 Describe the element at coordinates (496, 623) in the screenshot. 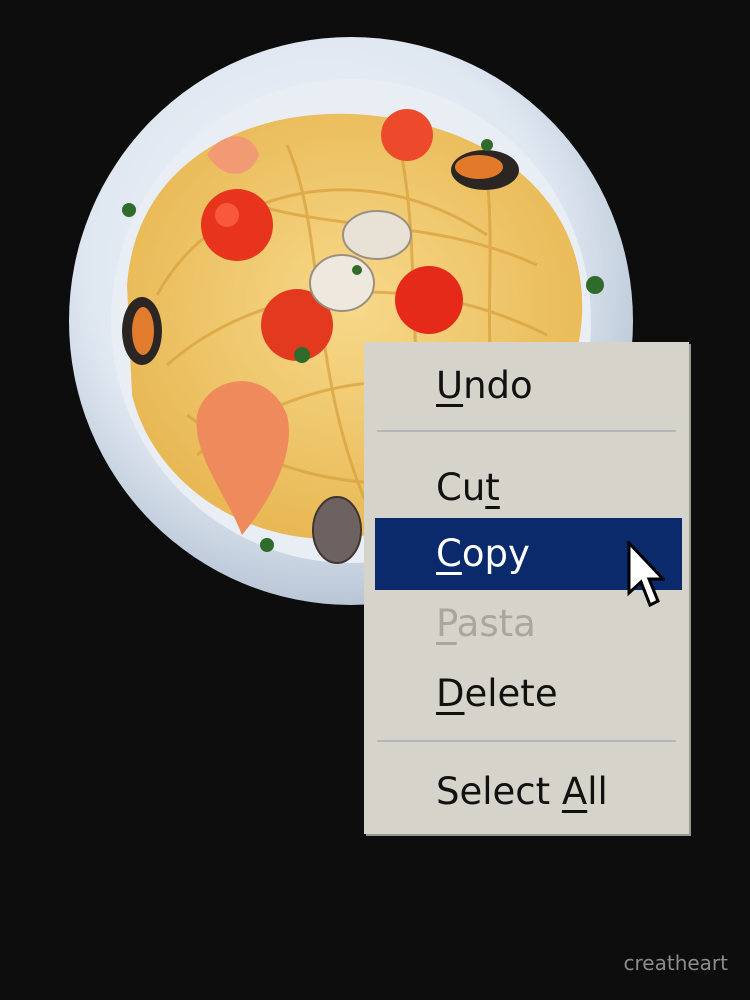

I see `menu-item-label: asta` at that location.